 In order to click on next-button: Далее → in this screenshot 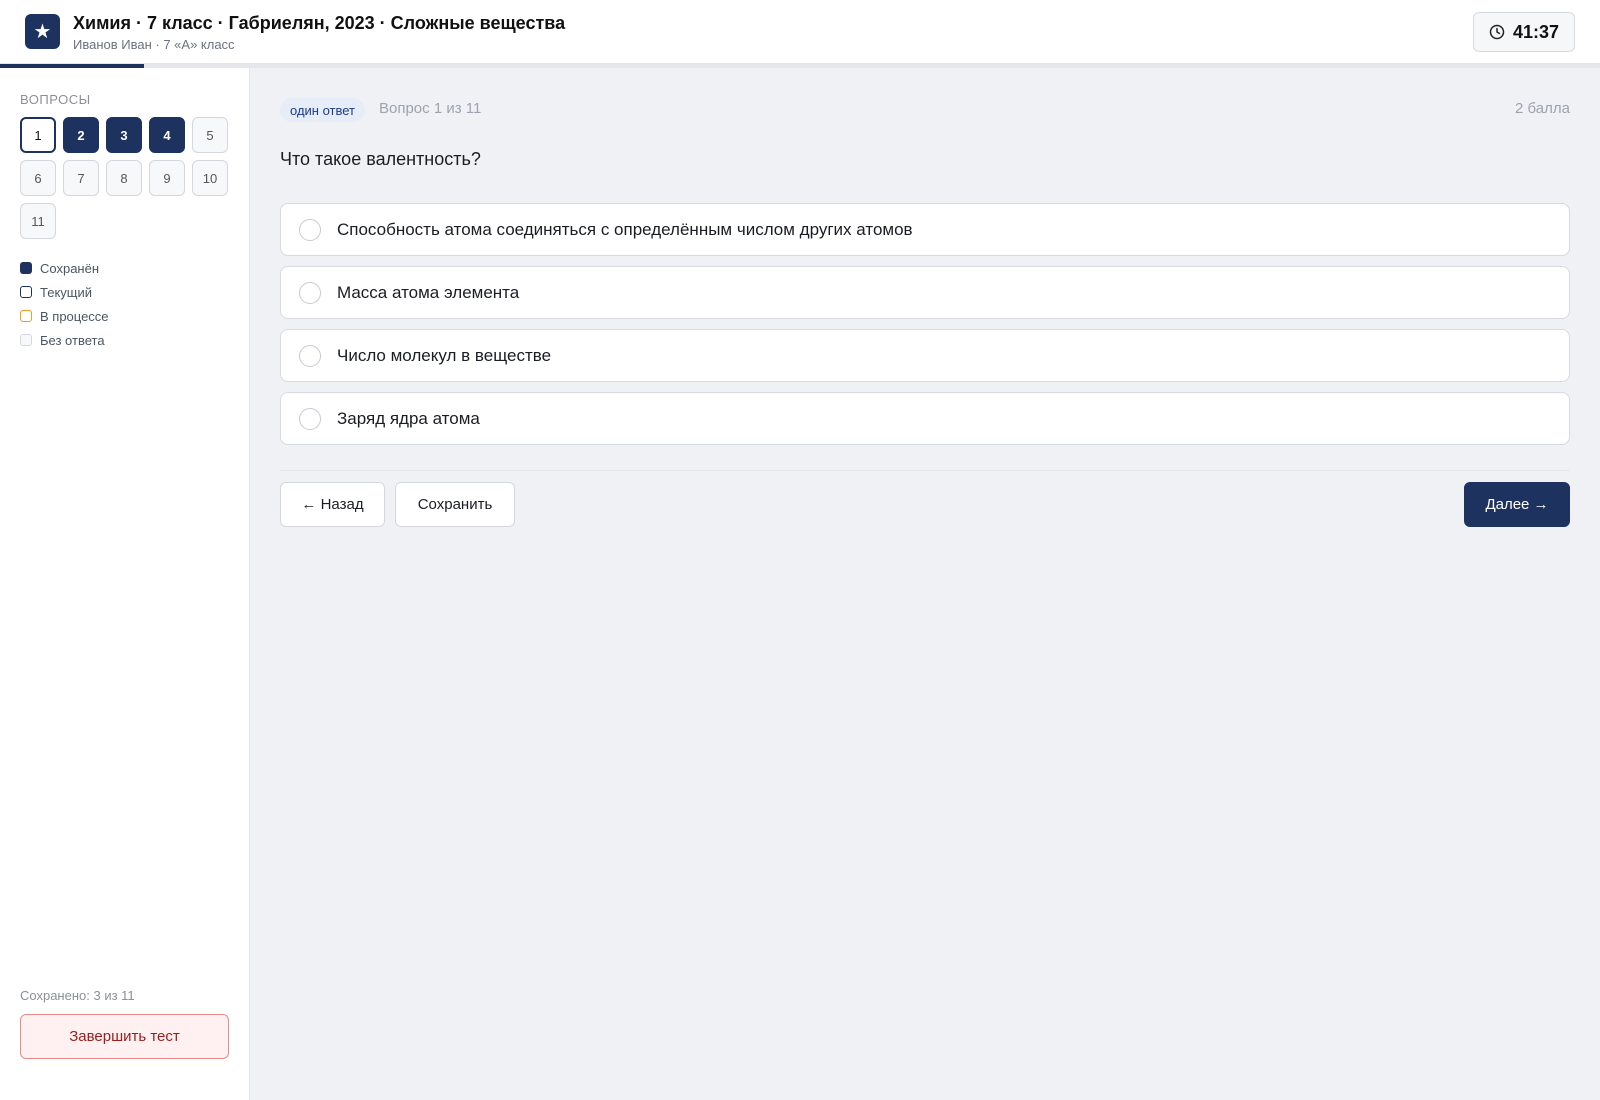, I will do `click(1517, 504)`.